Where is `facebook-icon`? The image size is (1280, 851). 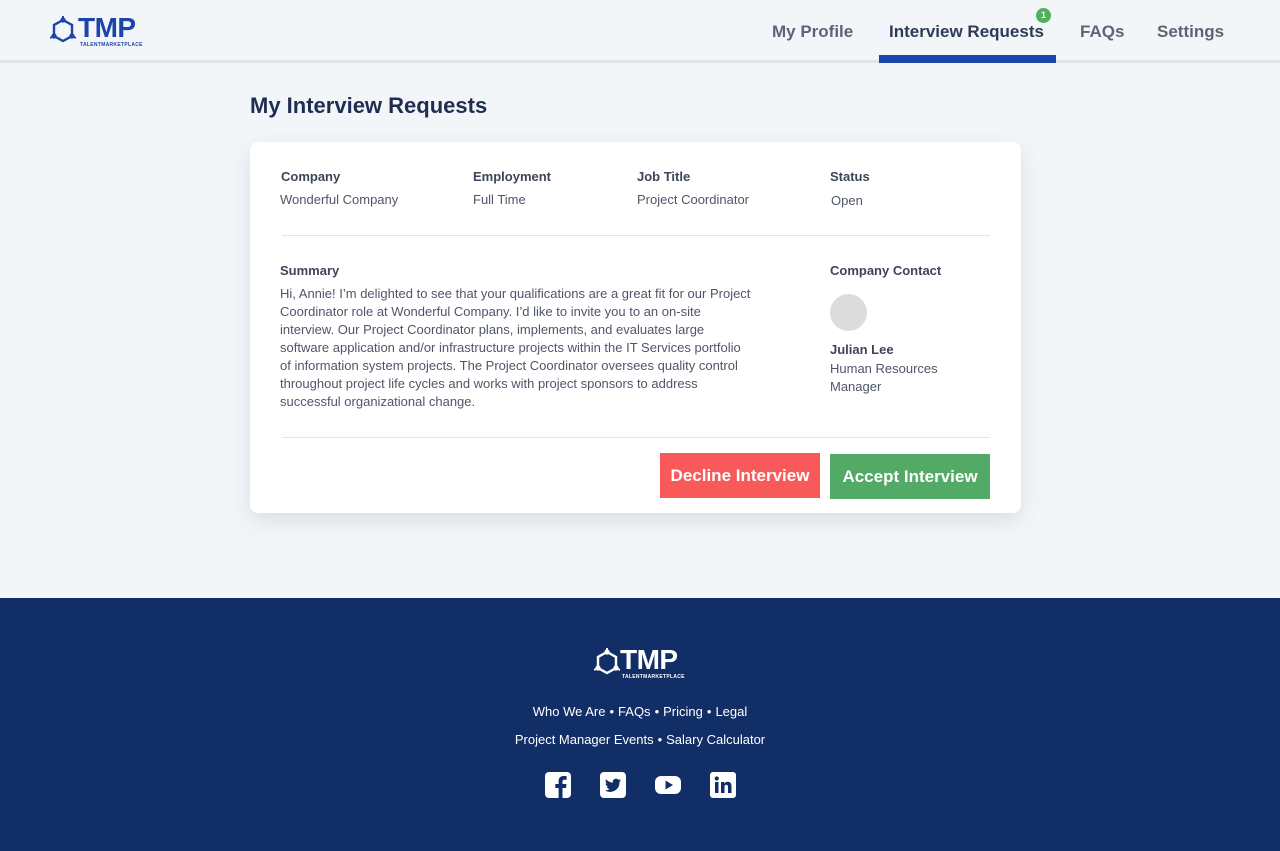
facebook-icon is located at coordinates (558, 785).